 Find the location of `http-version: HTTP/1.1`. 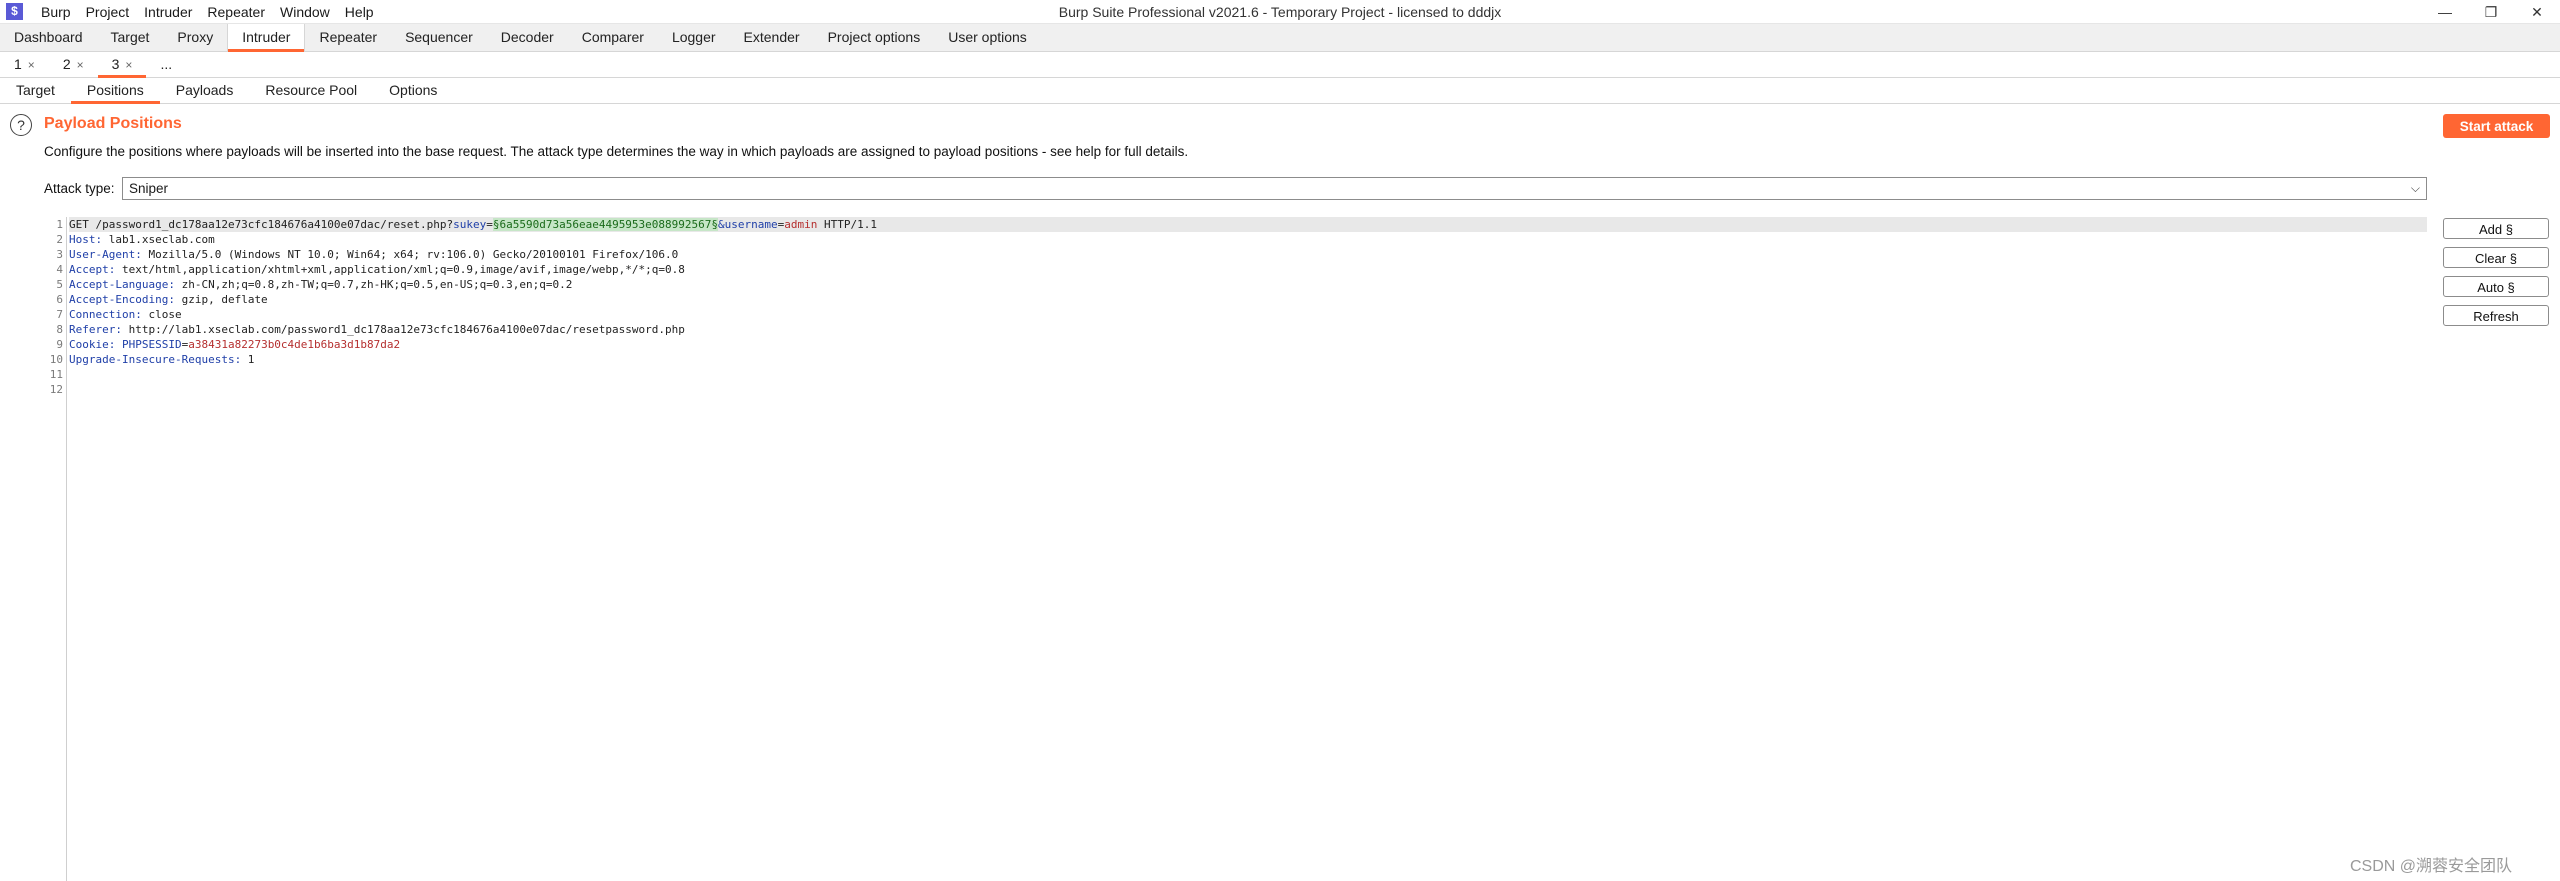

http-version: HTTP/1.1 is located at coordinates (847, 224).